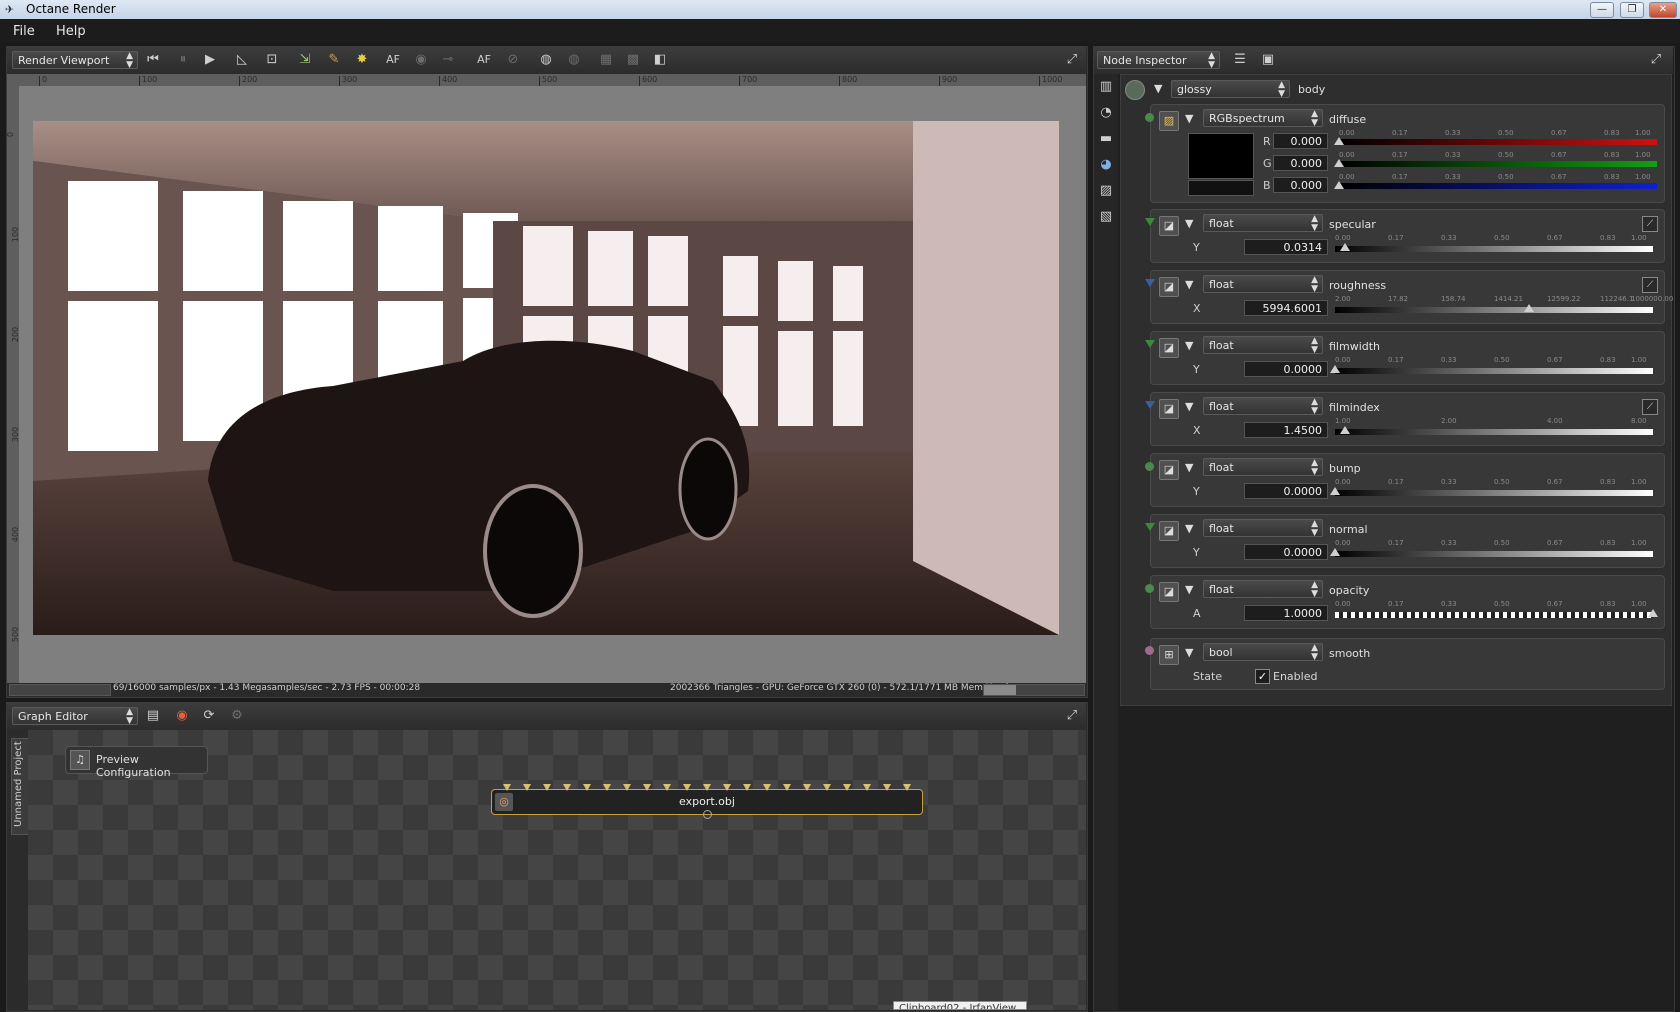 Image resolution: width=1680 pixels, height=1012 pixels. I want to click on roughness-type-select: float ▲ ▼, so click(1263, 284).